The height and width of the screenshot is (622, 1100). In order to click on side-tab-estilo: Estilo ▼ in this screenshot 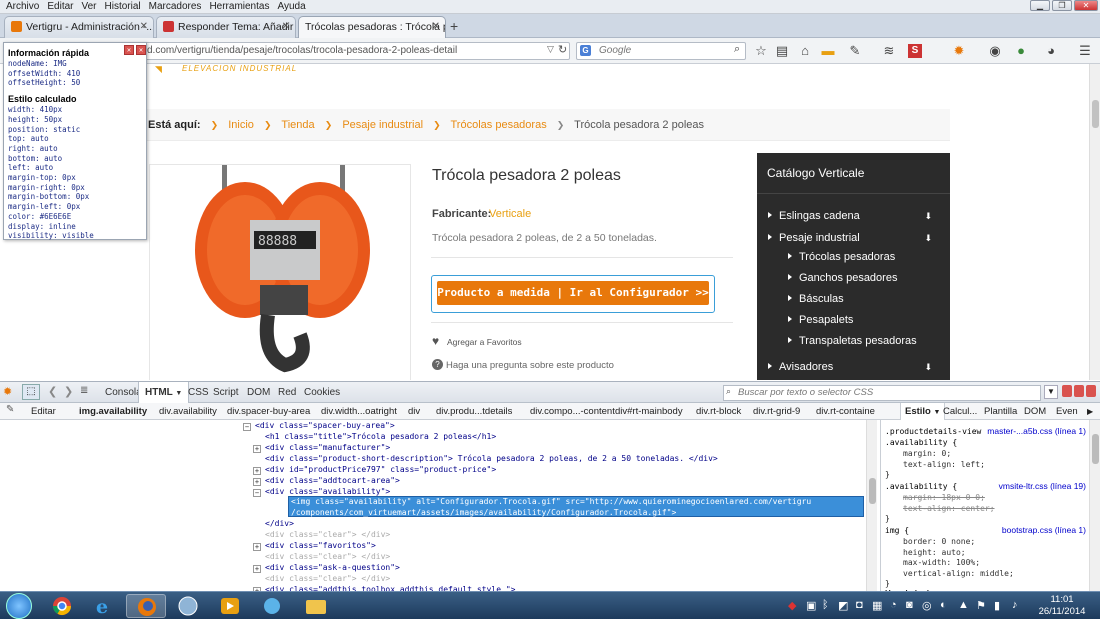, I will do `click(923, 412)`.